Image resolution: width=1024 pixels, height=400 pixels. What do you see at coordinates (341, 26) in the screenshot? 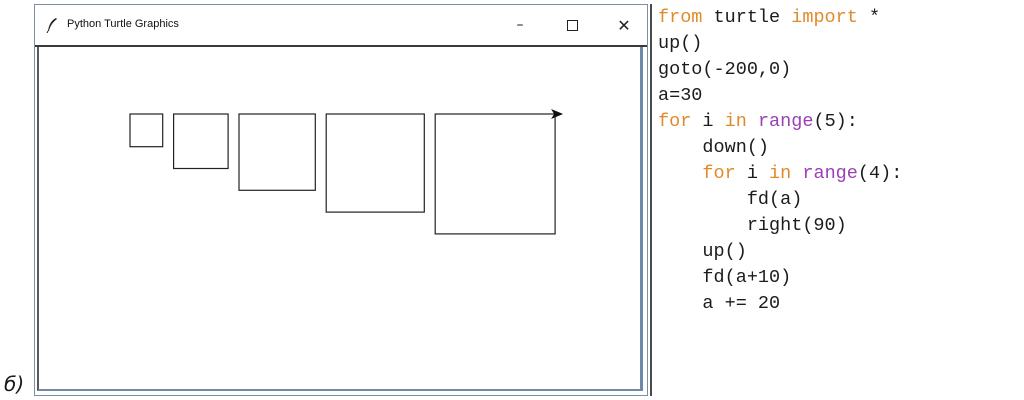
I see `window-titlebar: Python Turtle Graphics – ✕` at bounding box center [341, 26].